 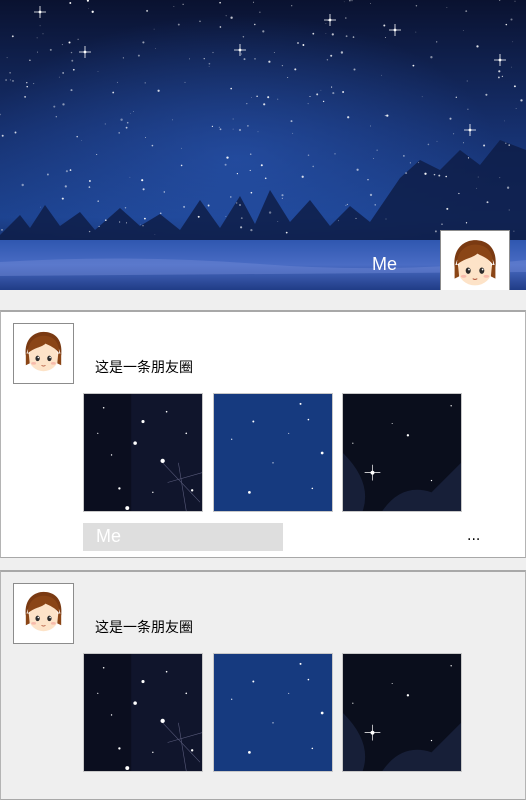 What do you see at coordinates (183, 537) in the screenshot?
I see `like-bar: Me` at bounding box center [183, 537].